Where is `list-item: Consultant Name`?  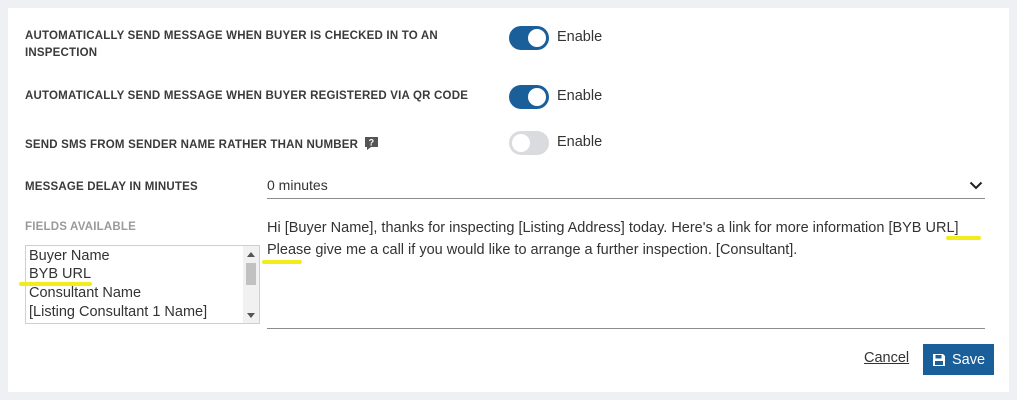
list-item: Consultant Name is located at coordinates (85, 293).